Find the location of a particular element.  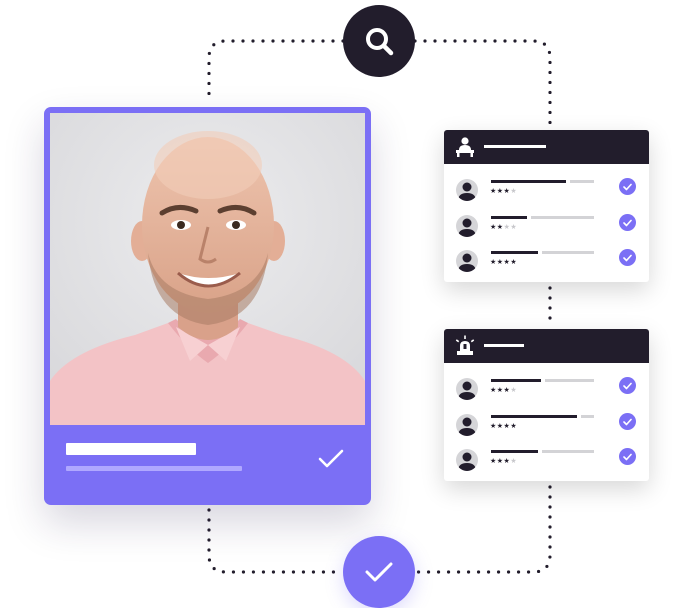

verify-button is located at coordinates (379, 572).